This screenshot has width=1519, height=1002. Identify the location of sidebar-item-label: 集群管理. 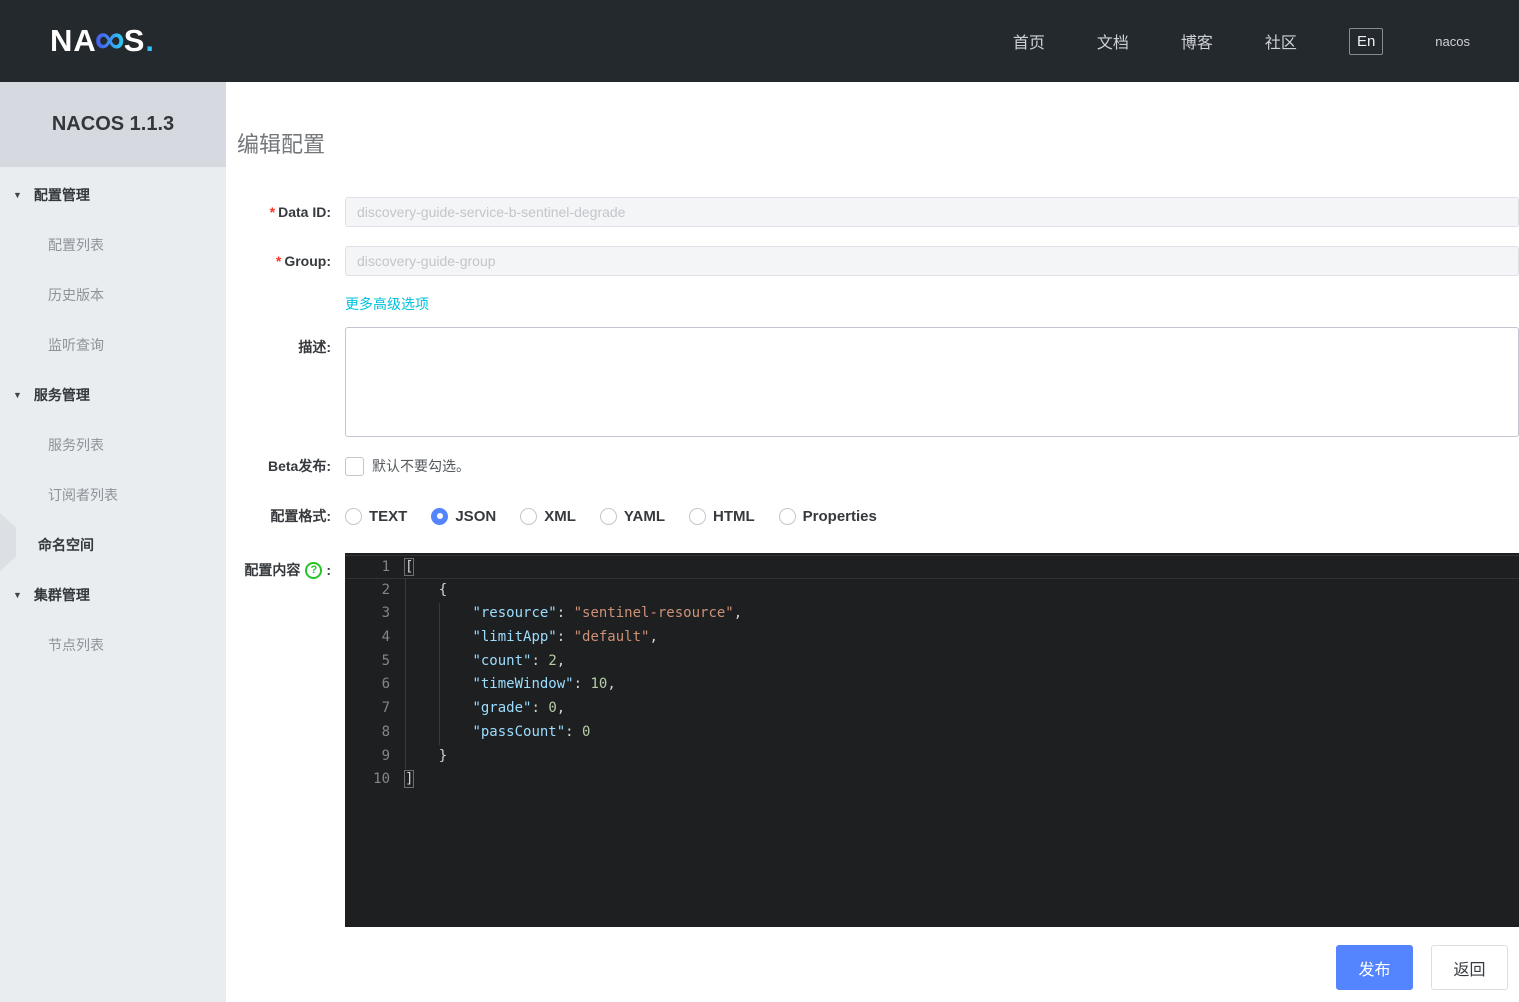
(61, 595).